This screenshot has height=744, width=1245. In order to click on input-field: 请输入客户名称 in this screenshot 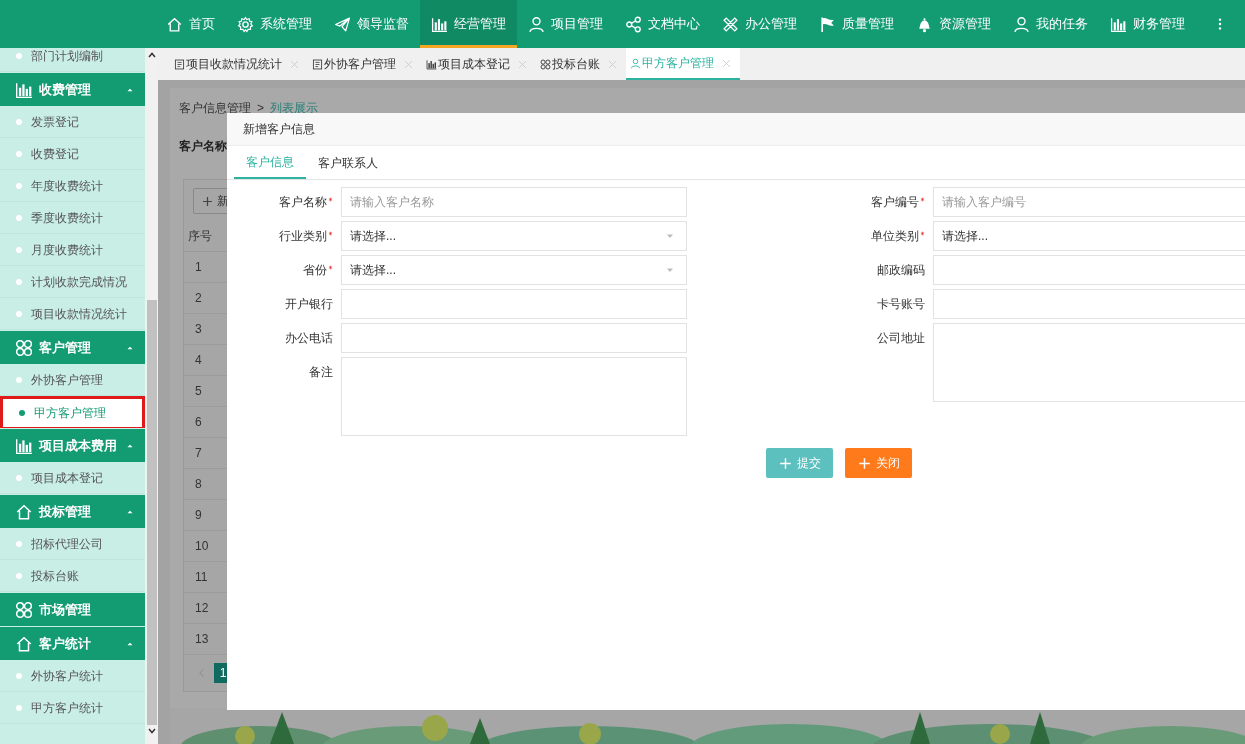, I will do `click(514, 202)`.